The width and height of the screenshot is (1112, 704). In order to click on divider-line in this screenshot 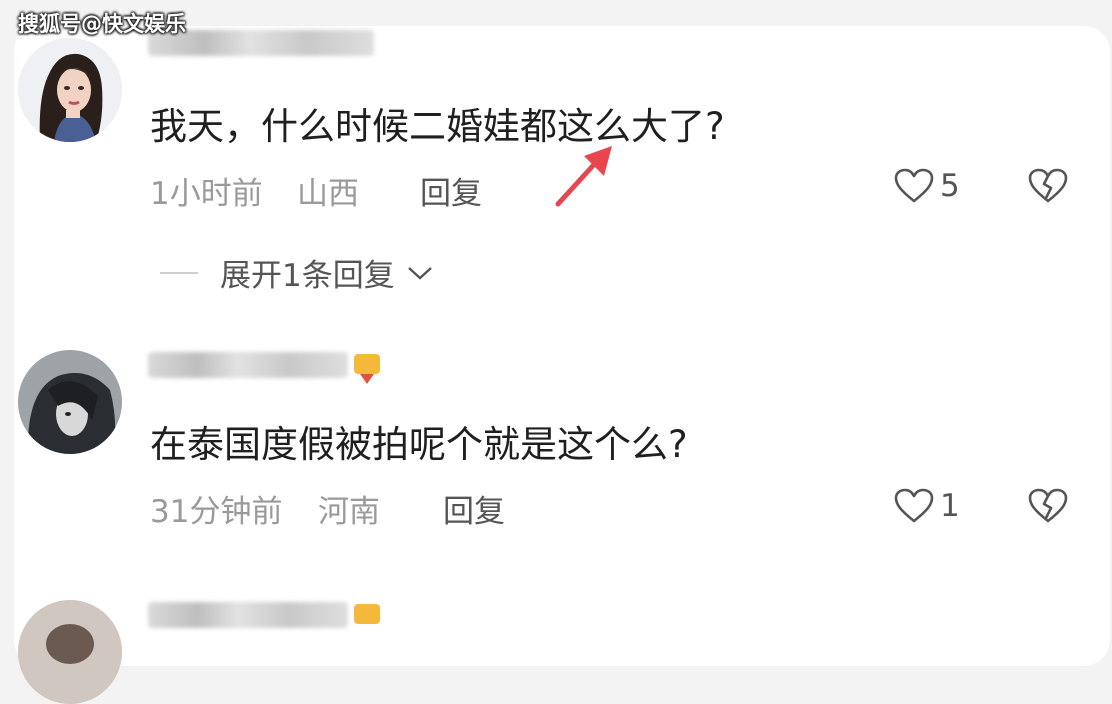, I will do `click(179, 272)`.